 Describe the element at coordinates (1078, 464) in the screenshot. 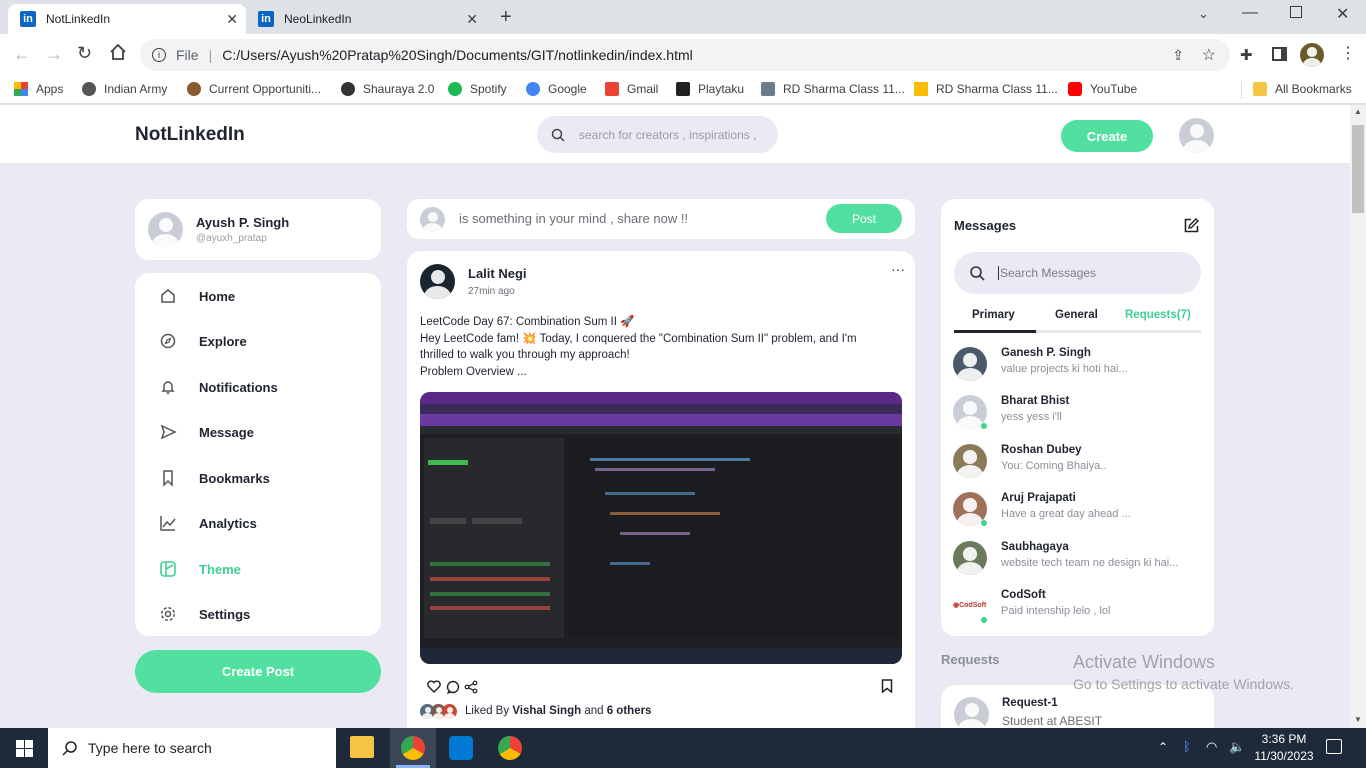

I see `message-item: Roshan Dubey You: Coming Bhaiya..` at that location.